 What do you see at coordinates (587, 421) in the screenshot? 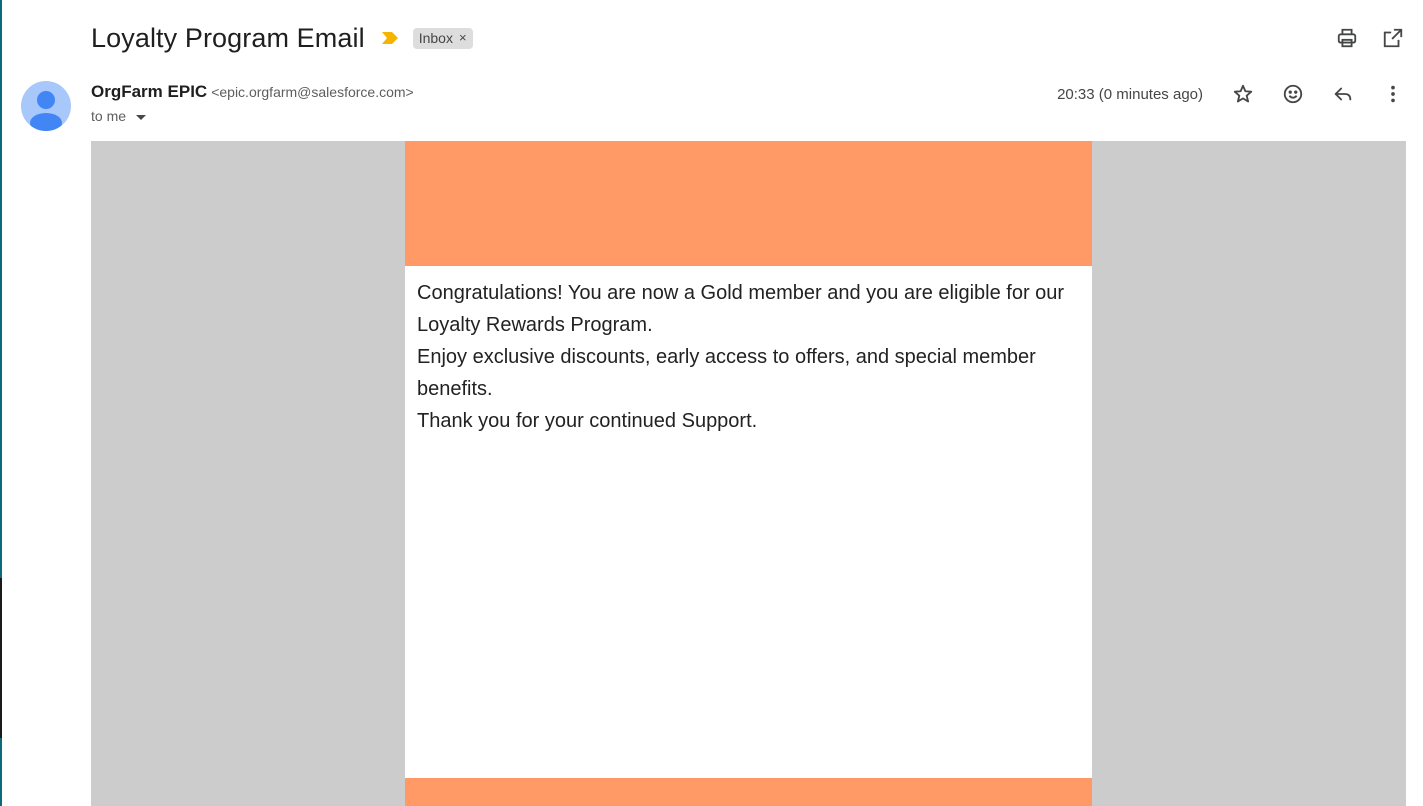
I see `body-paragraph: Thank you for your continued Support.` at bounding box center [587, 421].